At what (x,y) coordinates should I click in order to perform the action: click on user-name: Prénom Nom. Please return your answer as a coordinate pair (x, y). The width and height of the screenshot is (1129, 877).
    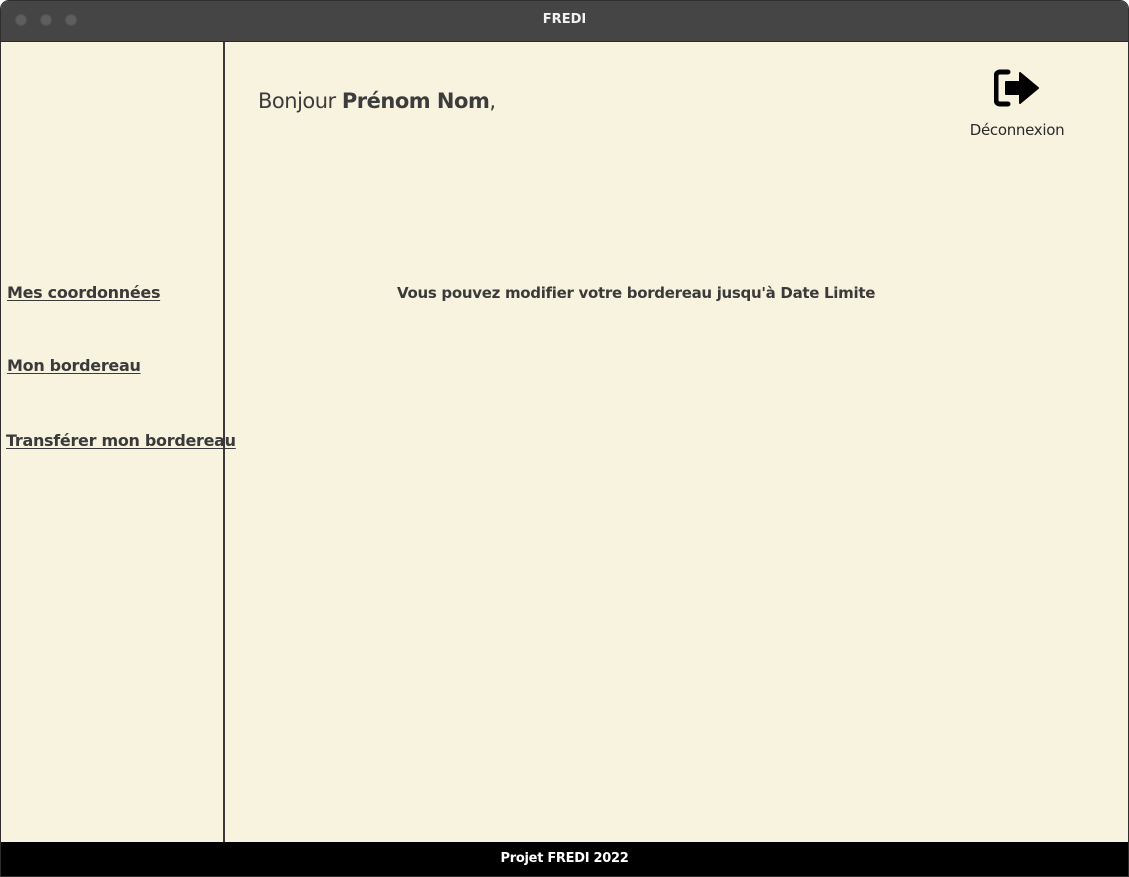
    Looking at the image, I should click on (415, 101).